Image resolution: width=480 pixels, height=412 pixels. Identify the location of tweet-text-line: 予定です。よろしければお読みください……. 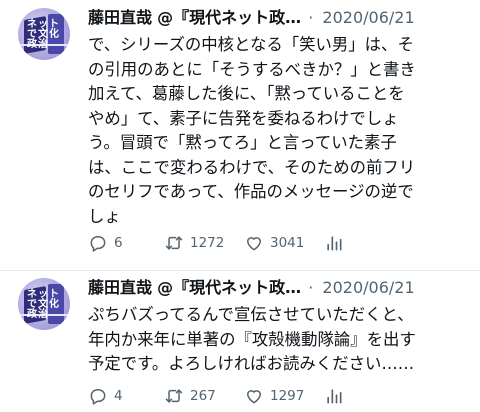
(251, 363).